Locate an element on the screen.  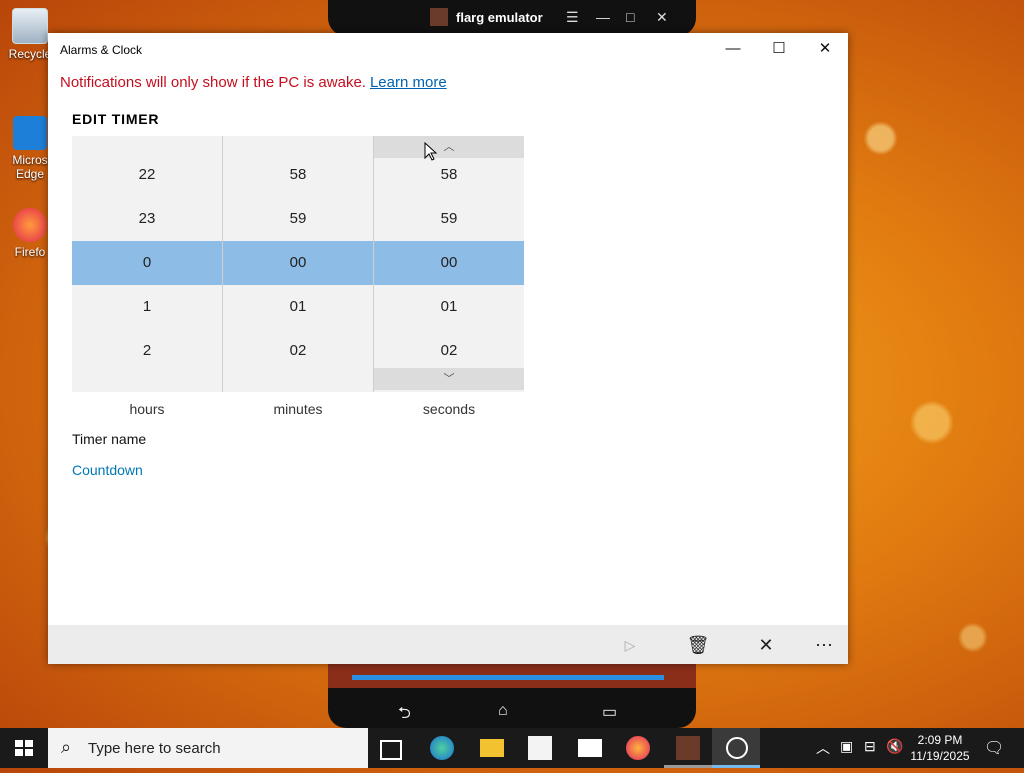
emulator-progress-bar is located at coordinates (508, 677).